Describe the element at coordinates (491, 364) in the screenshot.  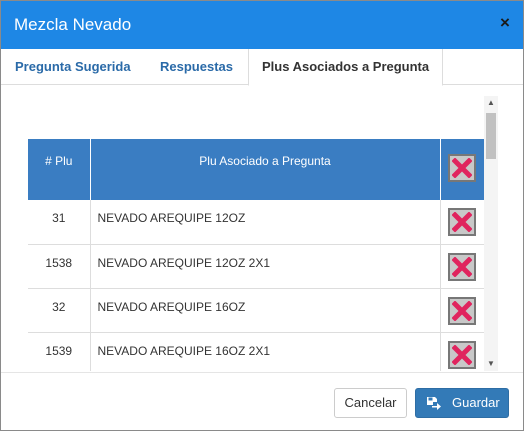
I see `scroll-down-arrow-icon: ▼` at that location.